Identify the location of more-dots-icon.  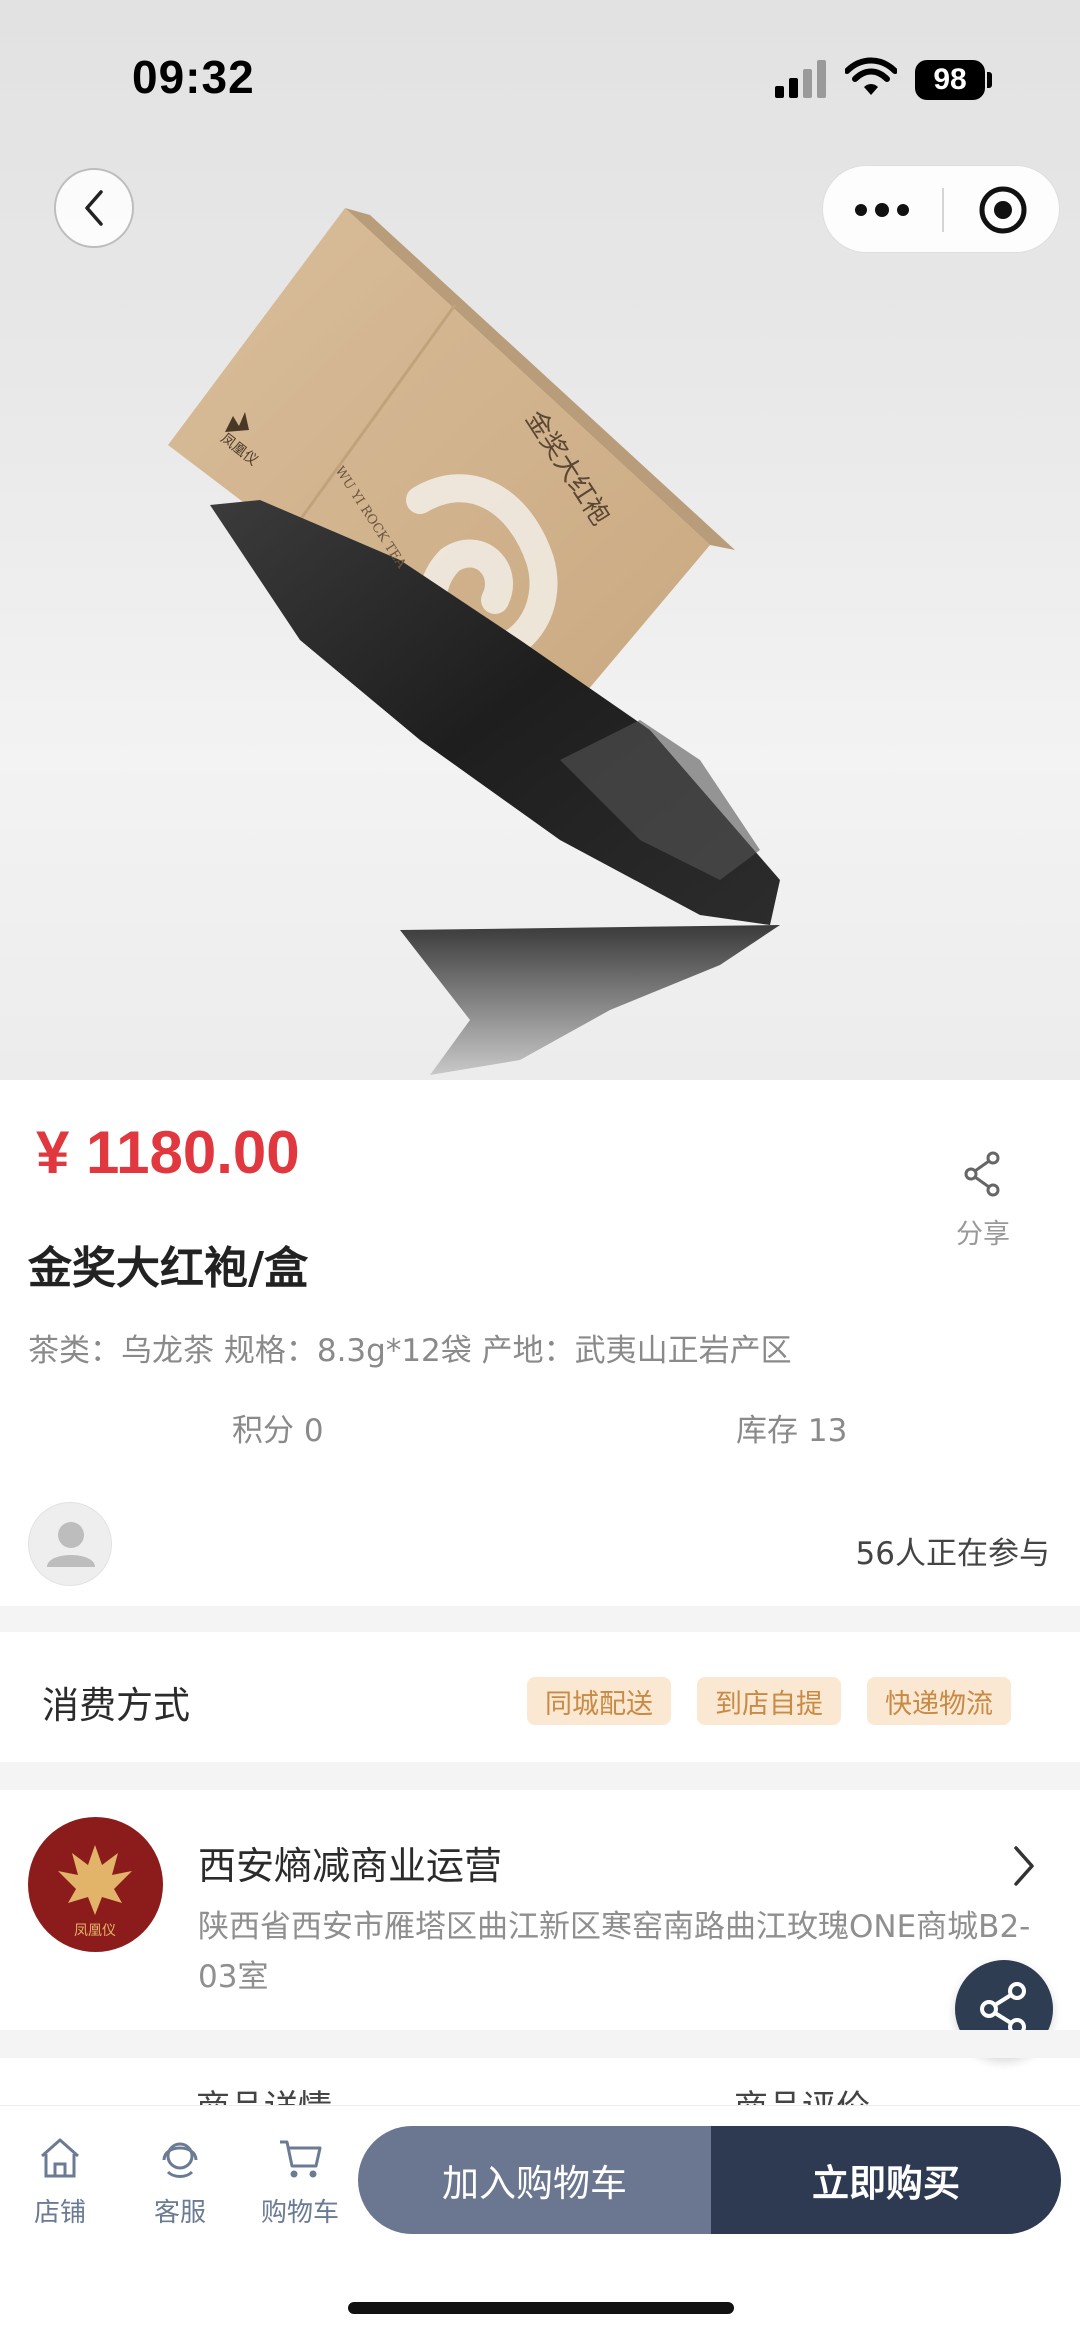
(882, 210).